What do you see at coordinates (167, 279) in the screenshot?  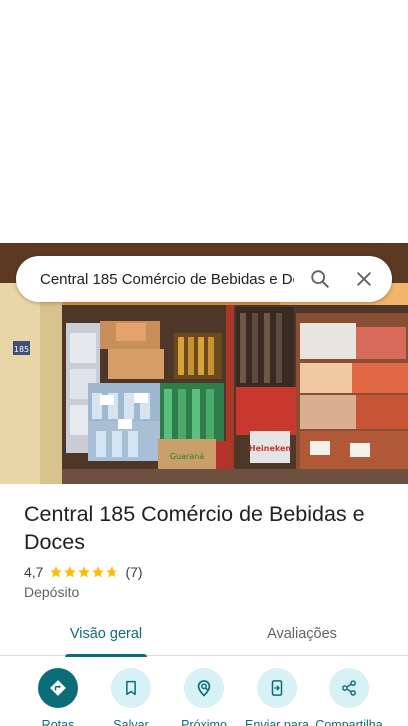 I see `search-input: Central 185 Comércio de Bebidas e Doces` at bounding box center [167, 279].